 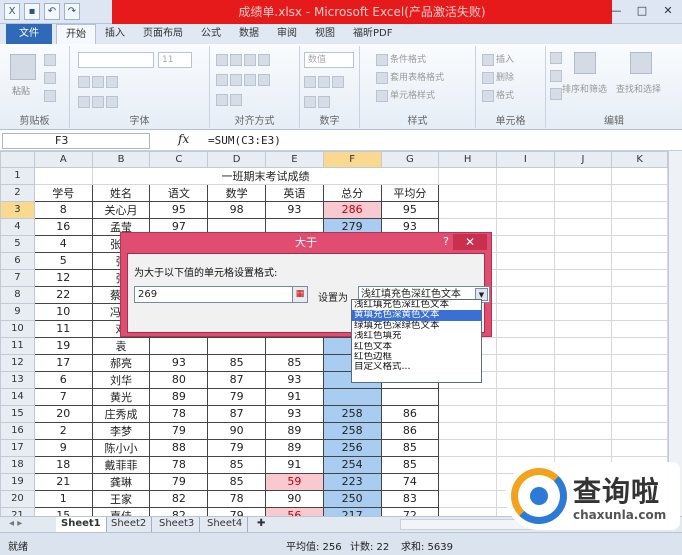 What do you see at coordinates (63, 511) in the screenshot?
I see `cell: 15` at bounding box center [63, 511].